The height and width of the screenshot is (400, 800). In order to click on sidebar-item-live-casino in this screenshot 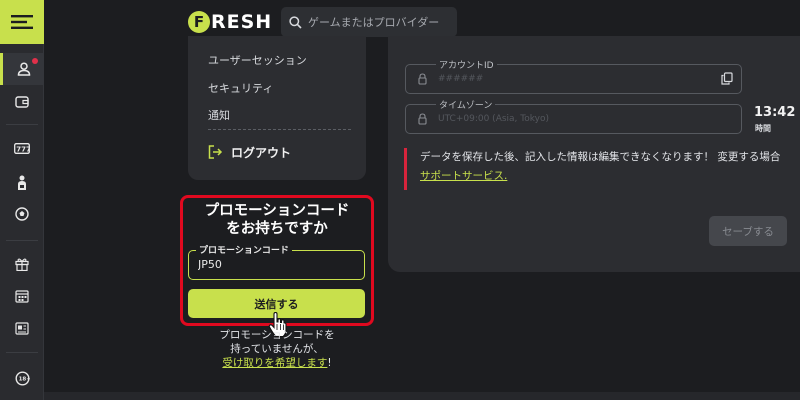, I will do `click(22, 183)`.